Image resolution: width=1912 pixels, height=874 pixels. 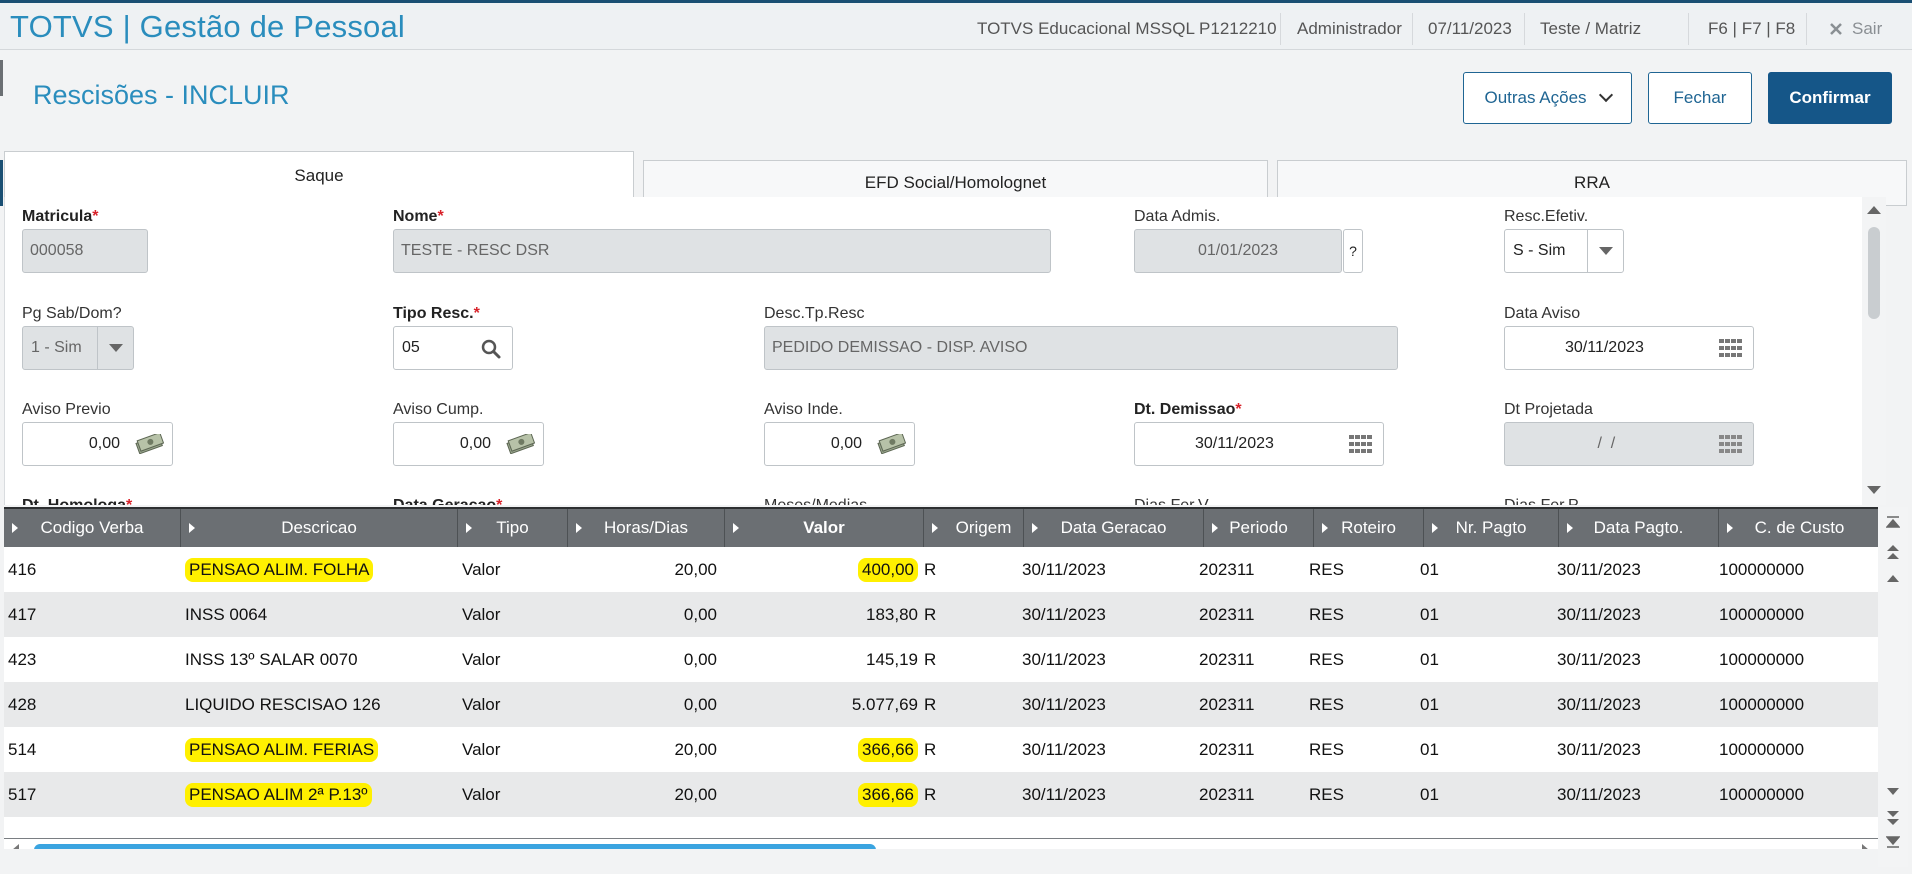 I want to click on dropdown-arrow-icon, so click(x=115, y=348).